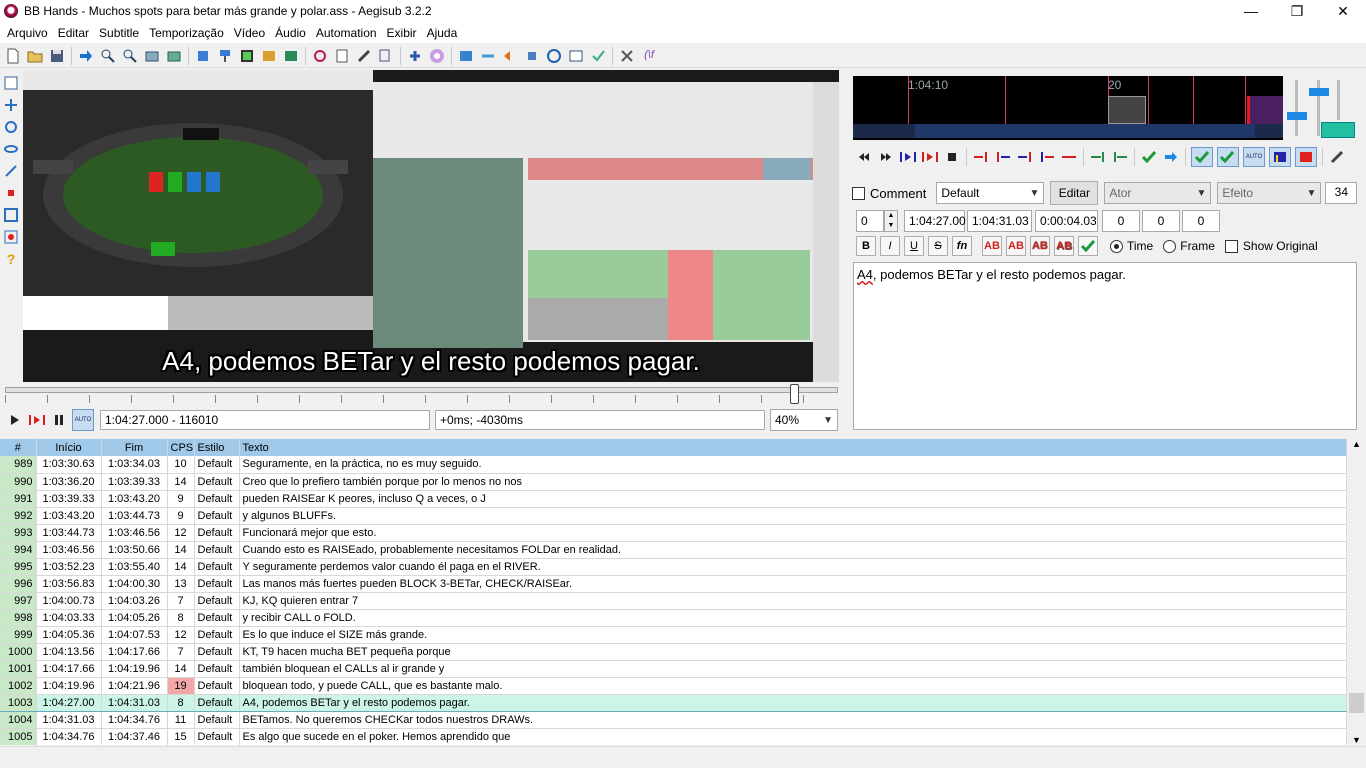 The image size is (1366, 768). Describe the element at coordinates (576, 56) in the screenshot. I see `resolution-icon` at that location.